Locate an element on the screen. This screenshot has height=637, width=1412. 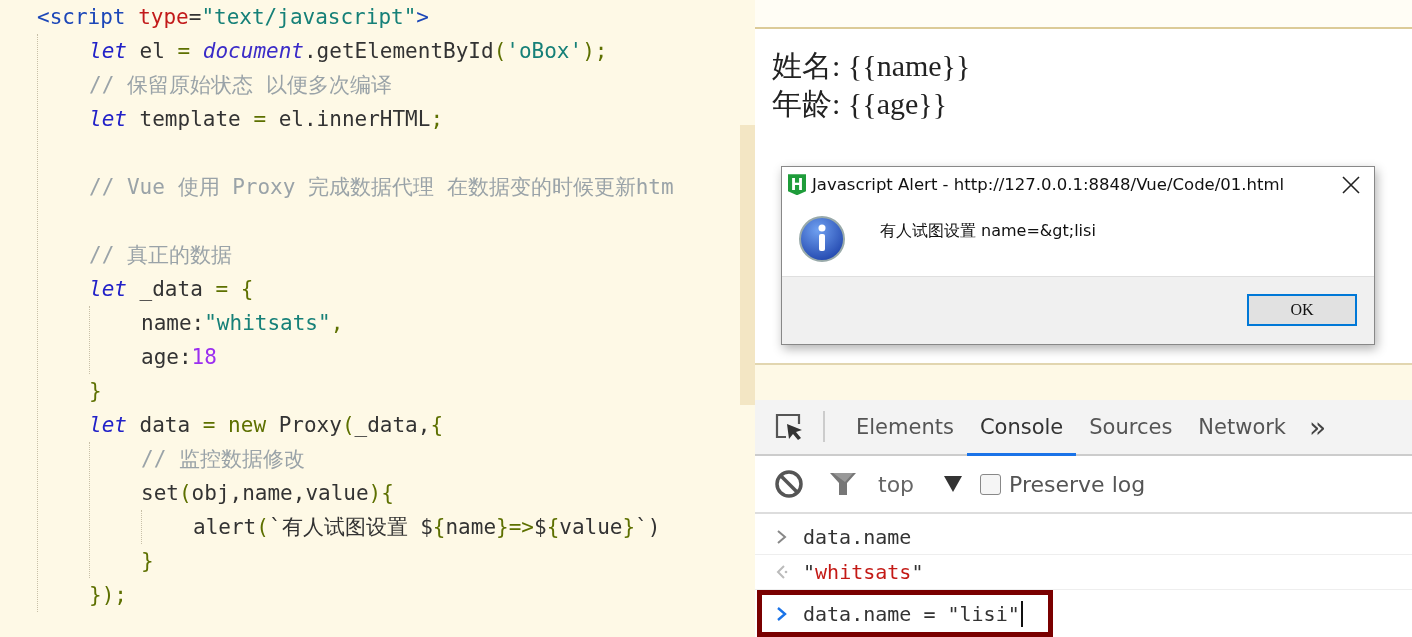
page-text: 年龄: {{age}} is located at coordinates (860, 103).